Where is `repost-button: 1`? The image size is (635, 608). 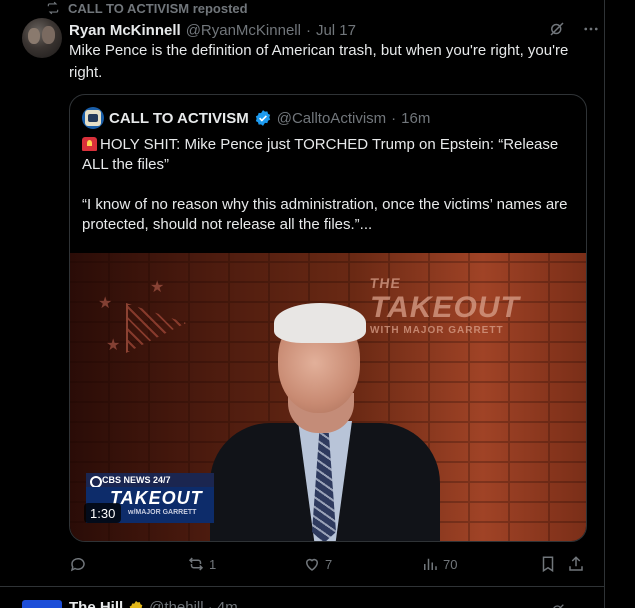
repost-button: 1 is located at coordinates (201, 564).